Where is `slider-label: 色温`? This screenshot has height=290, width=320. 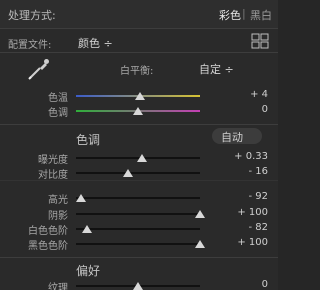
slider-label: 色温 is located at coordinates (58, 98).